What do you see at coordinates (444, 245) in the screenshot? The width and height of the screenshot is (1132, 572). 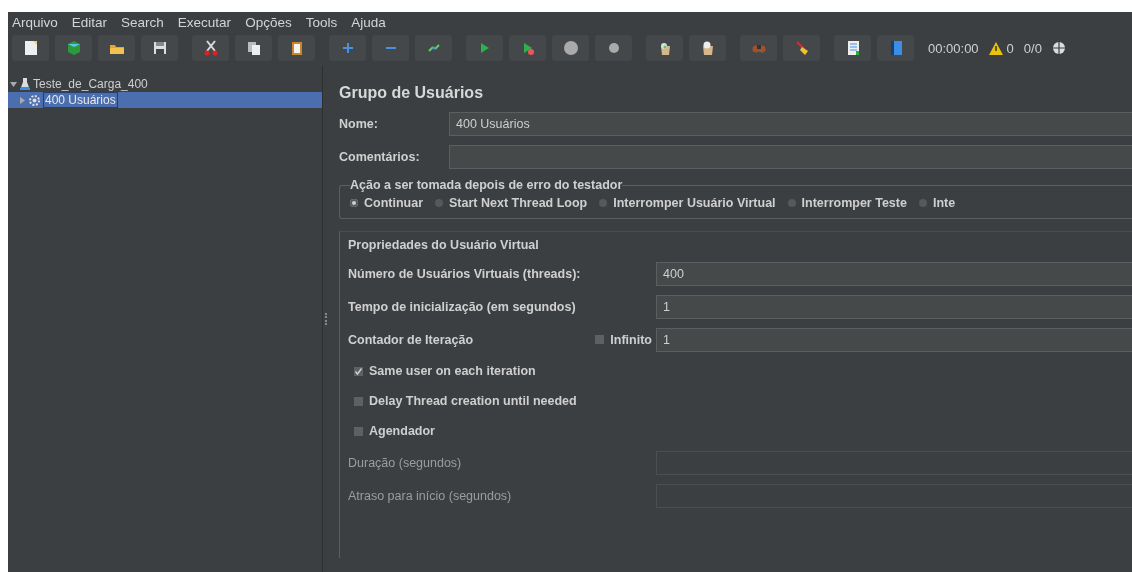 I see `section-title: Propriedades do Usuário Virtual` at bounding box center [444, 245].